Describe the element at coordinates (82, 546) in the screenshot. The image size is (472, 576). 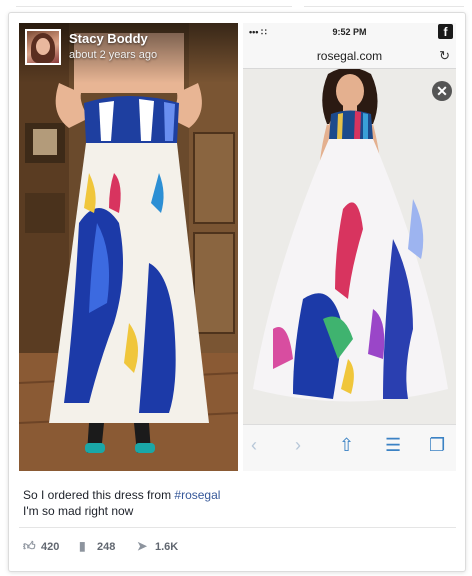
I see `comment-icon: ▮` at that location.